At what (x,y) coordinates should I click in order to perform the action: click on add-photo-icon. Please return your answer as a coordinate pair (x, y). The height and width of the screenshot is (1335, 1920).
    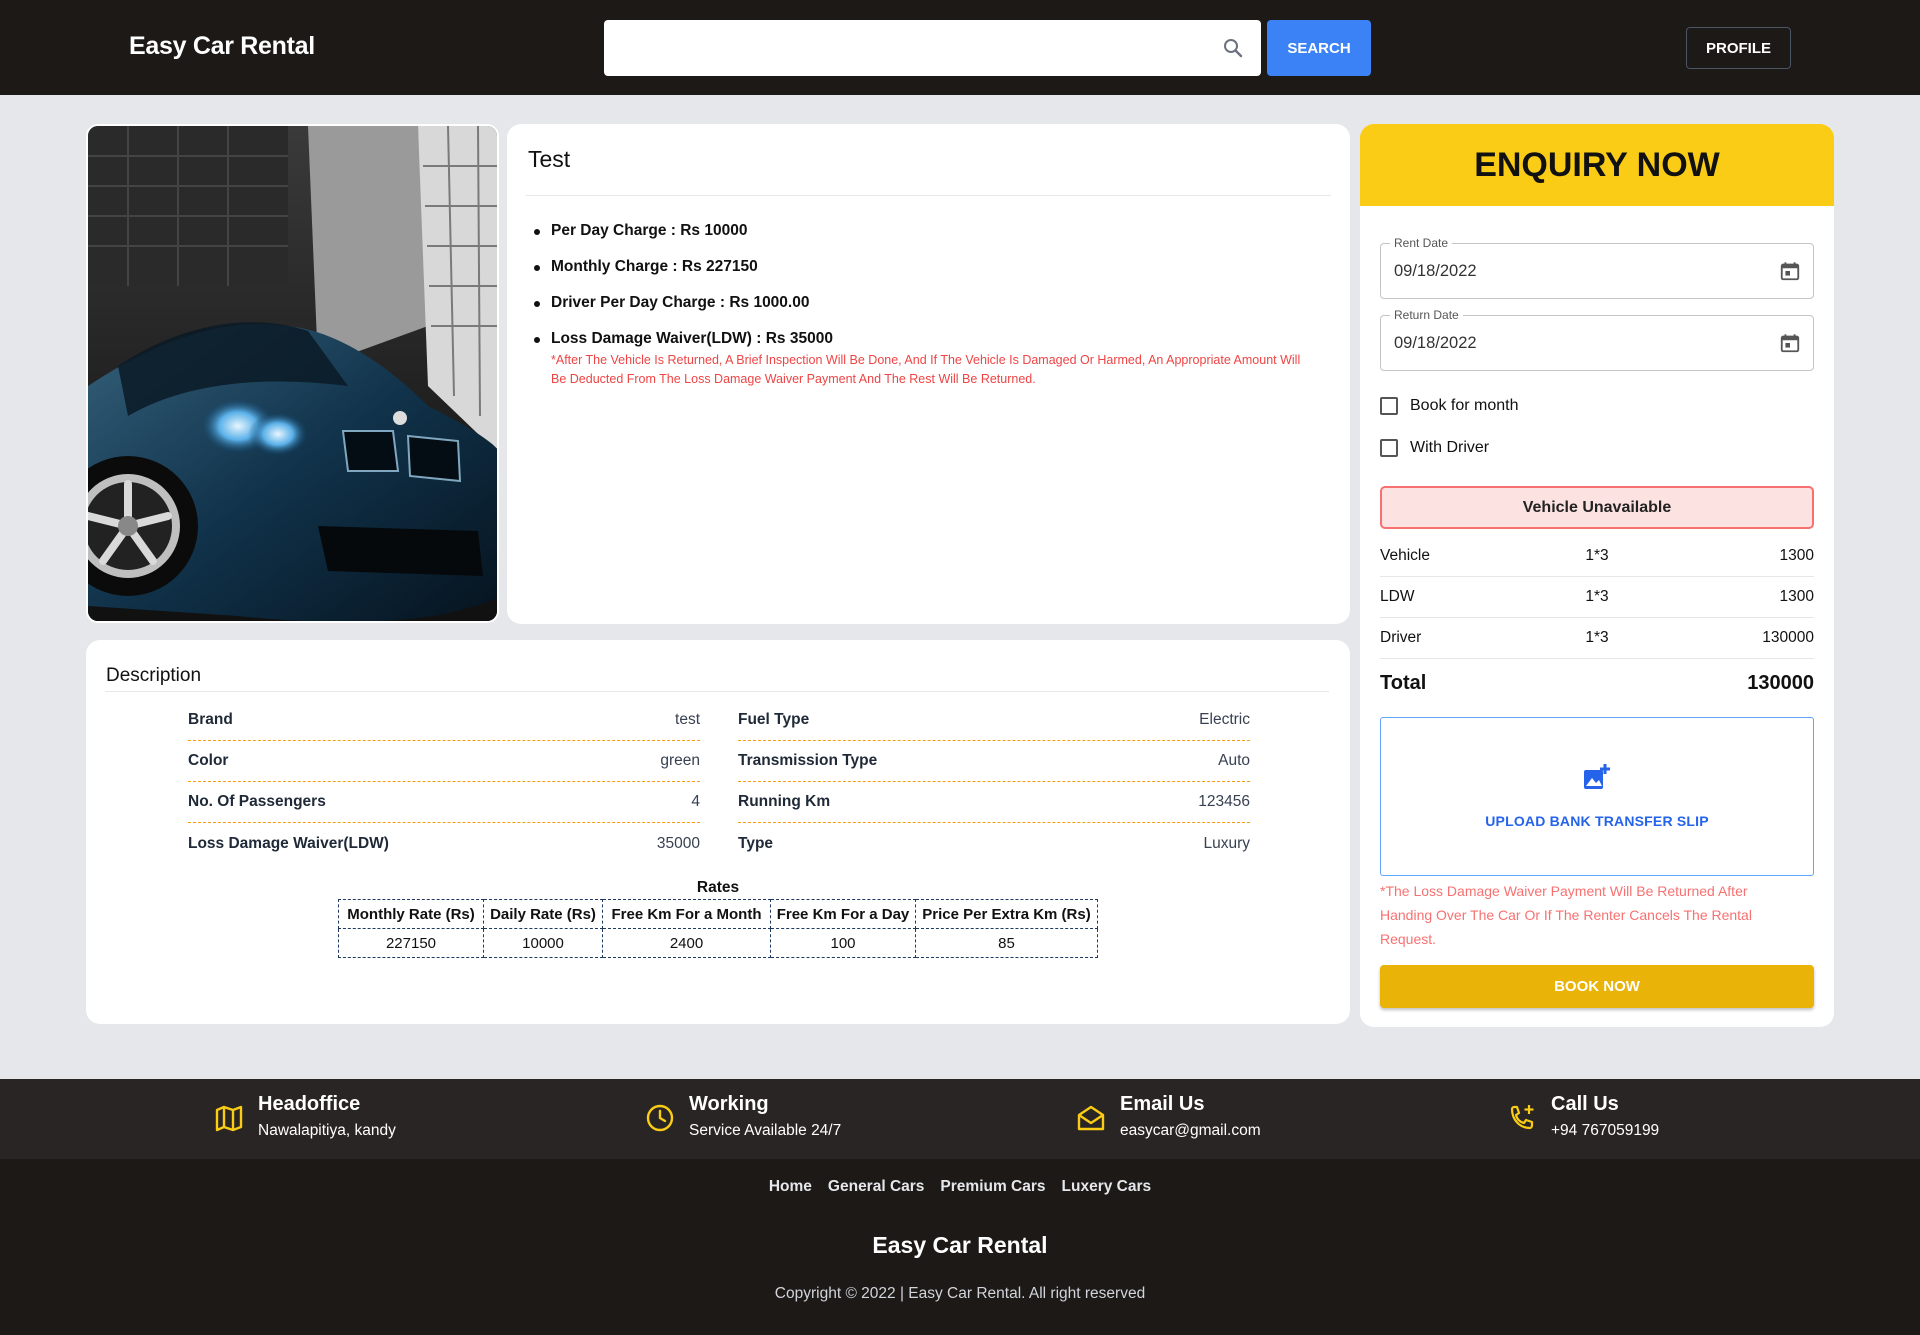
    Looking at the image, I should click on (1597, 776).